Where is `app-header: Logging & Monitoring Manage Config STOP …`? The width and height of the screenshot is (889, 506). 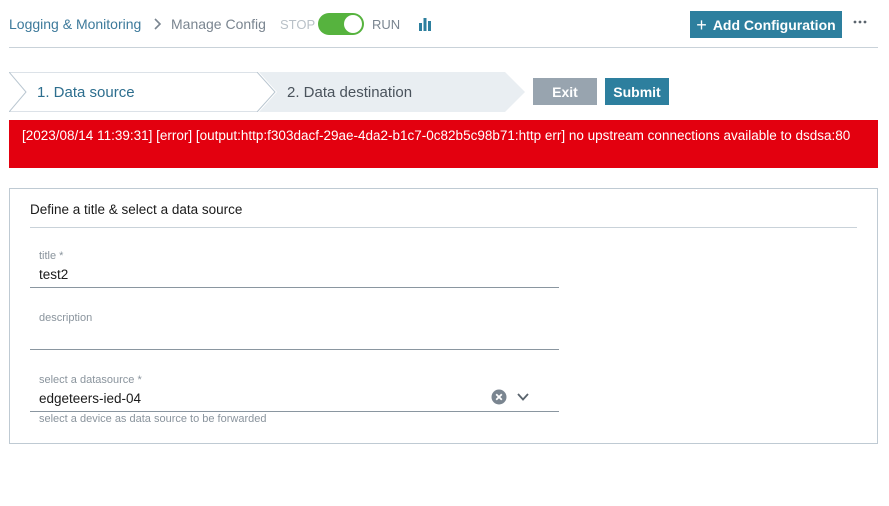 app-header: Logging & Monitoring Manage Config STOP … is located at coordinates (444, 24).